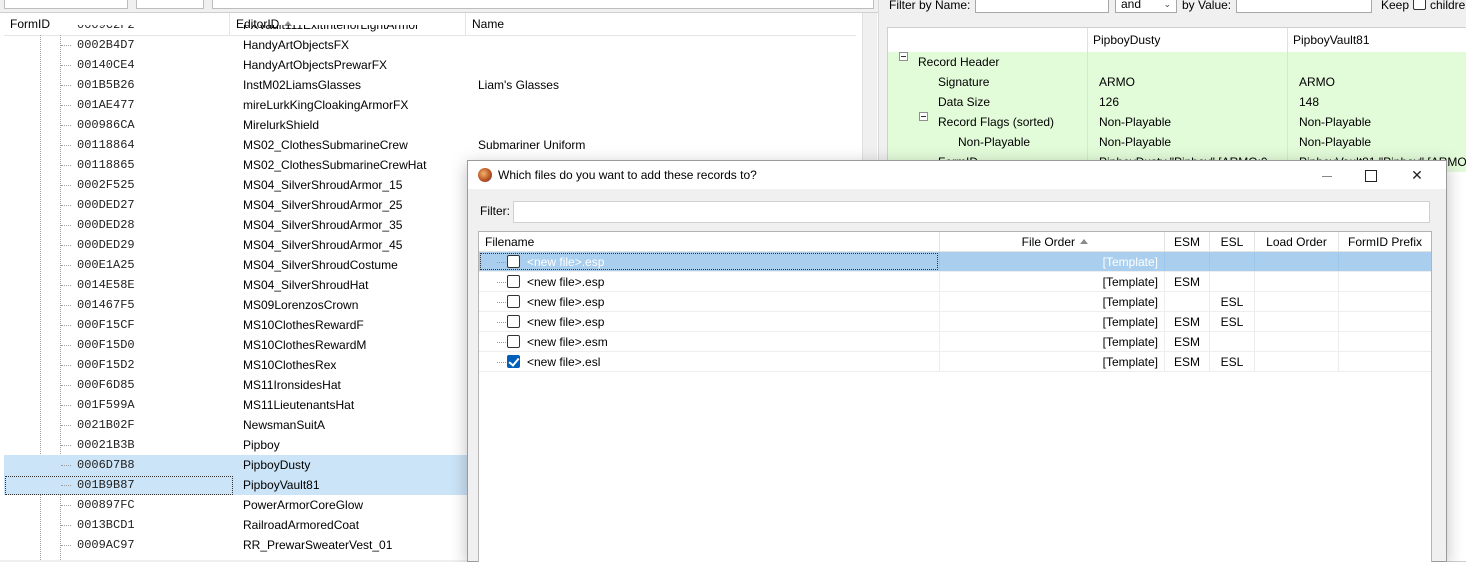 The image size is (1466, 562). I want to click on maximize-button, so click(1371, 175).